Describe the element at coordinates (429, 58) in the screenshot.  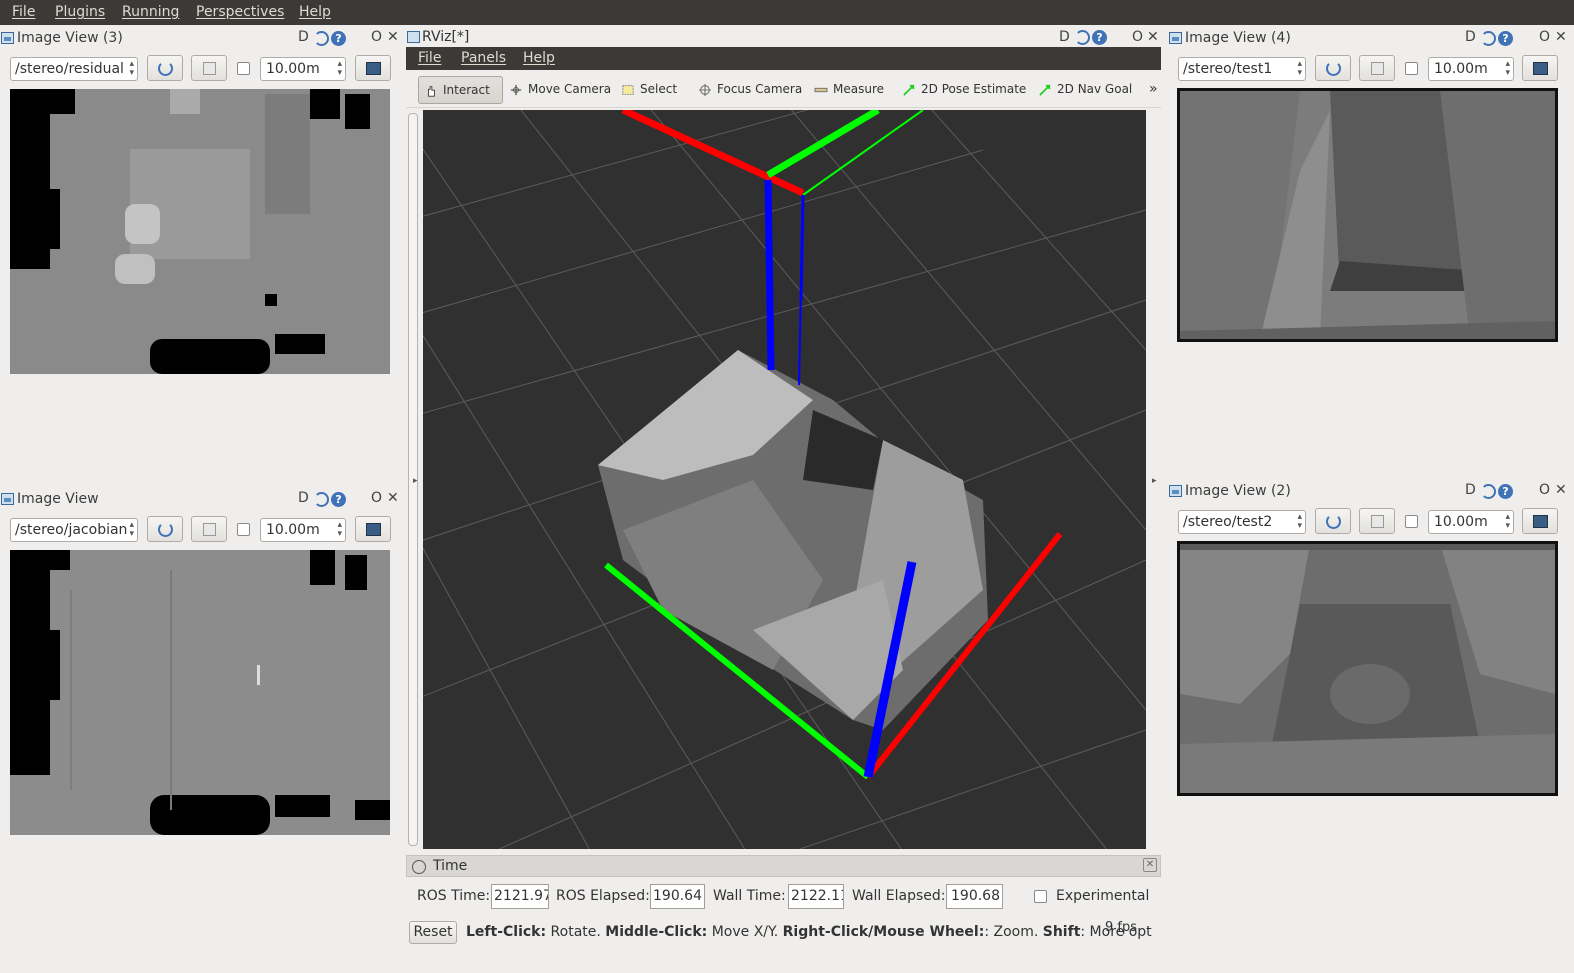
I see `rviz-menu-file: File` at that location.